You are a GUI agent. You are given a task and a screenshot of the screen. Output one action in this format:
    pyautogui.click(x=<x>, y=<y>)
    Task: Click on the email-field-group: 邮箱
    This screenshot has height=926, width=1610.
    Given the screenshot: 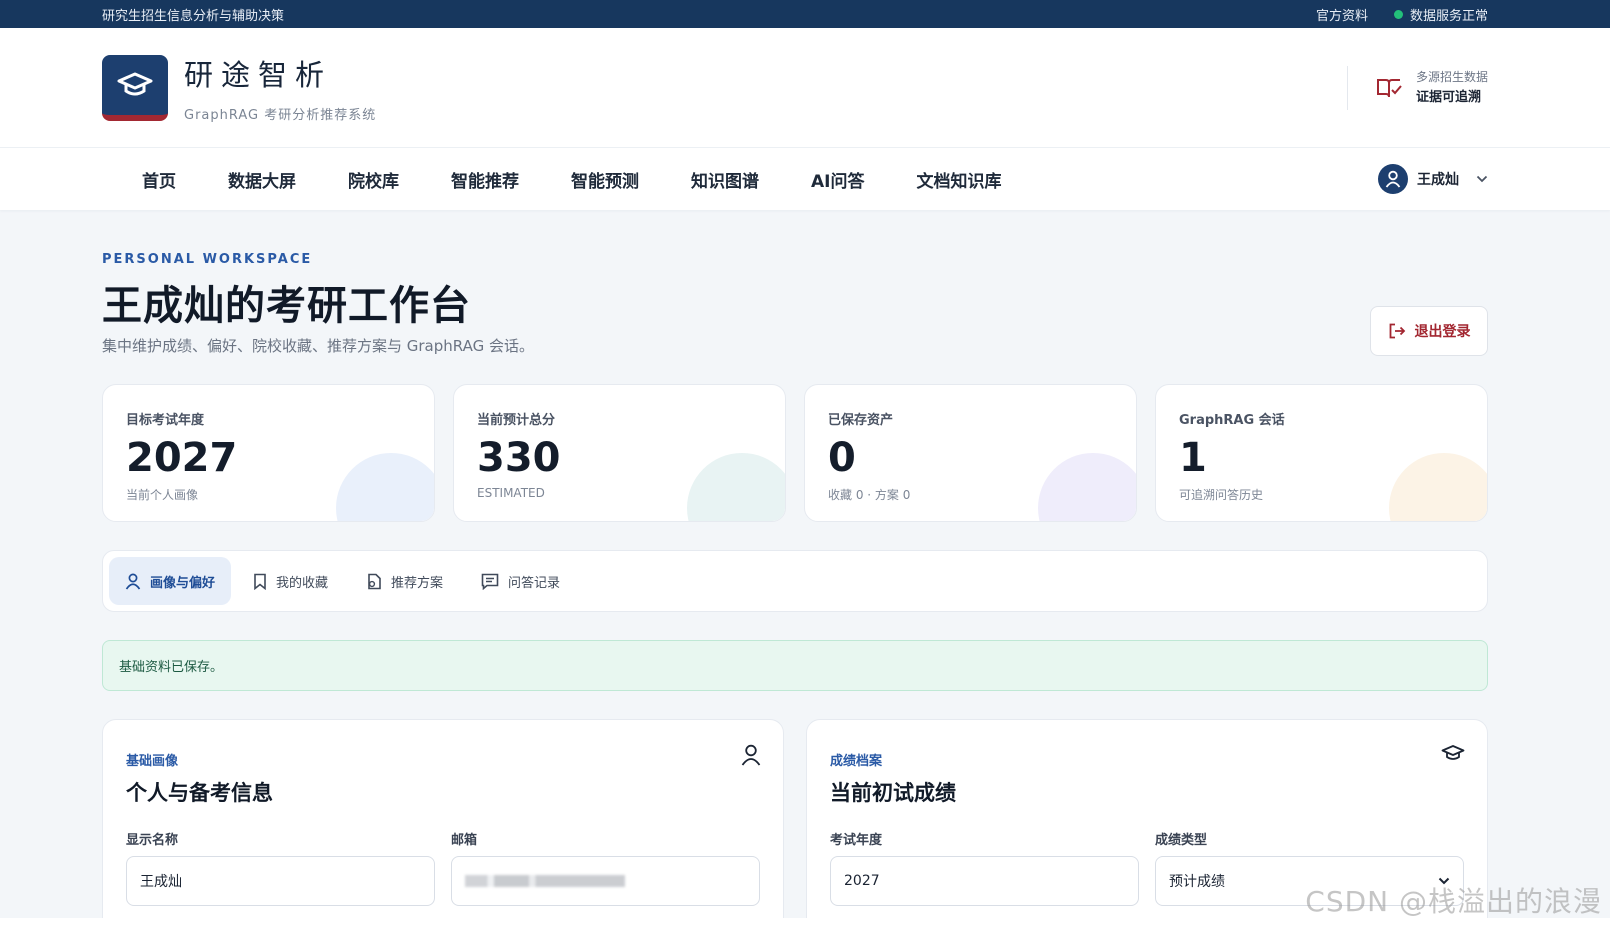 What is the action you would take?
    pyautogui.click(x=605, y=867)
    